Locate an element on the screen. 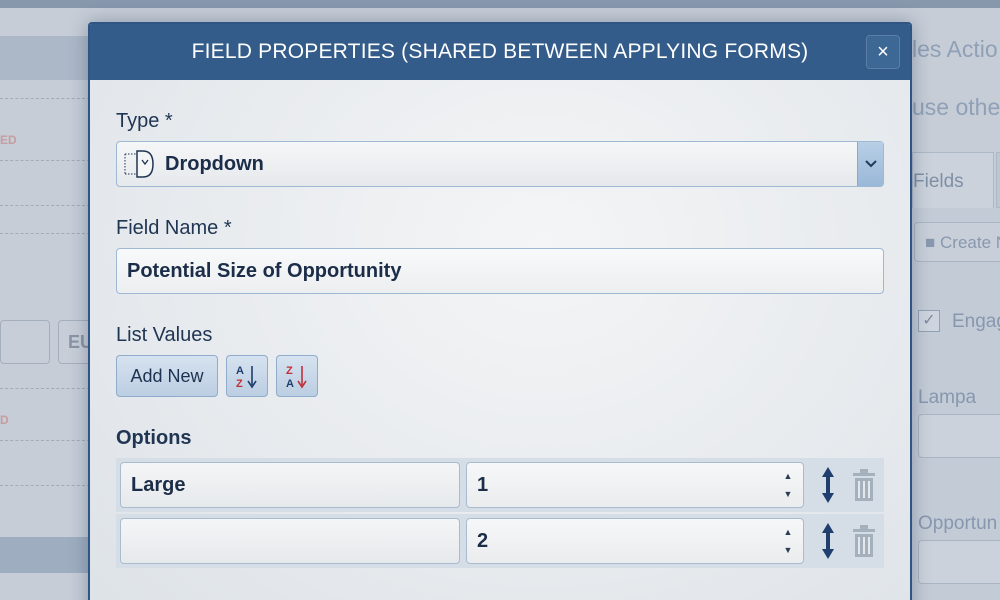 The image size is (1000, 600). list-values-toolbar: Add New A Z Z A is located at coordinates (500, 376).